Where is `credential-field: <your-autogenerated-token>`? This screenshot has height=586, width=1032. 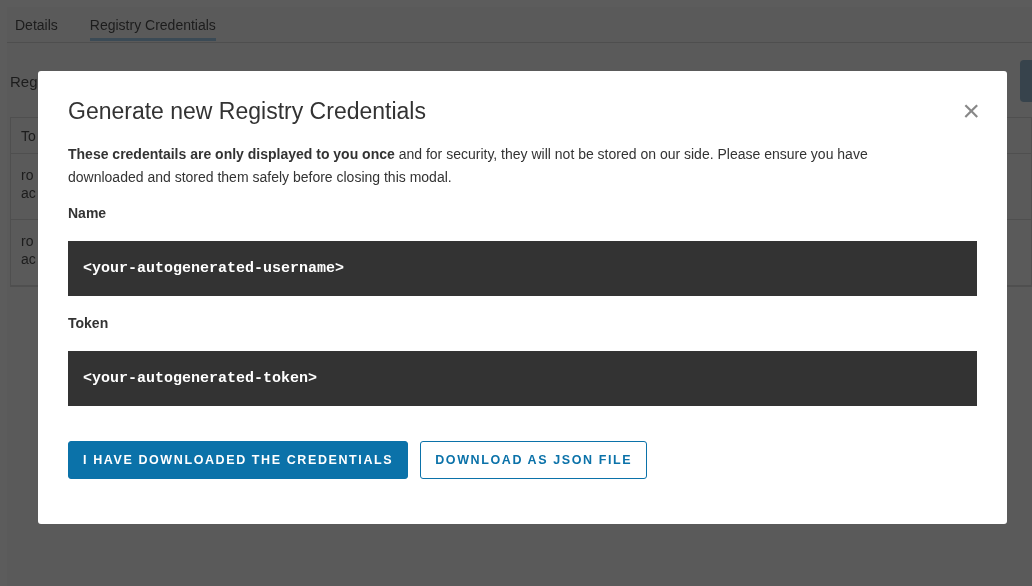 credential-field: <your-autogenerated-token> is located at coordinates (522, 378).